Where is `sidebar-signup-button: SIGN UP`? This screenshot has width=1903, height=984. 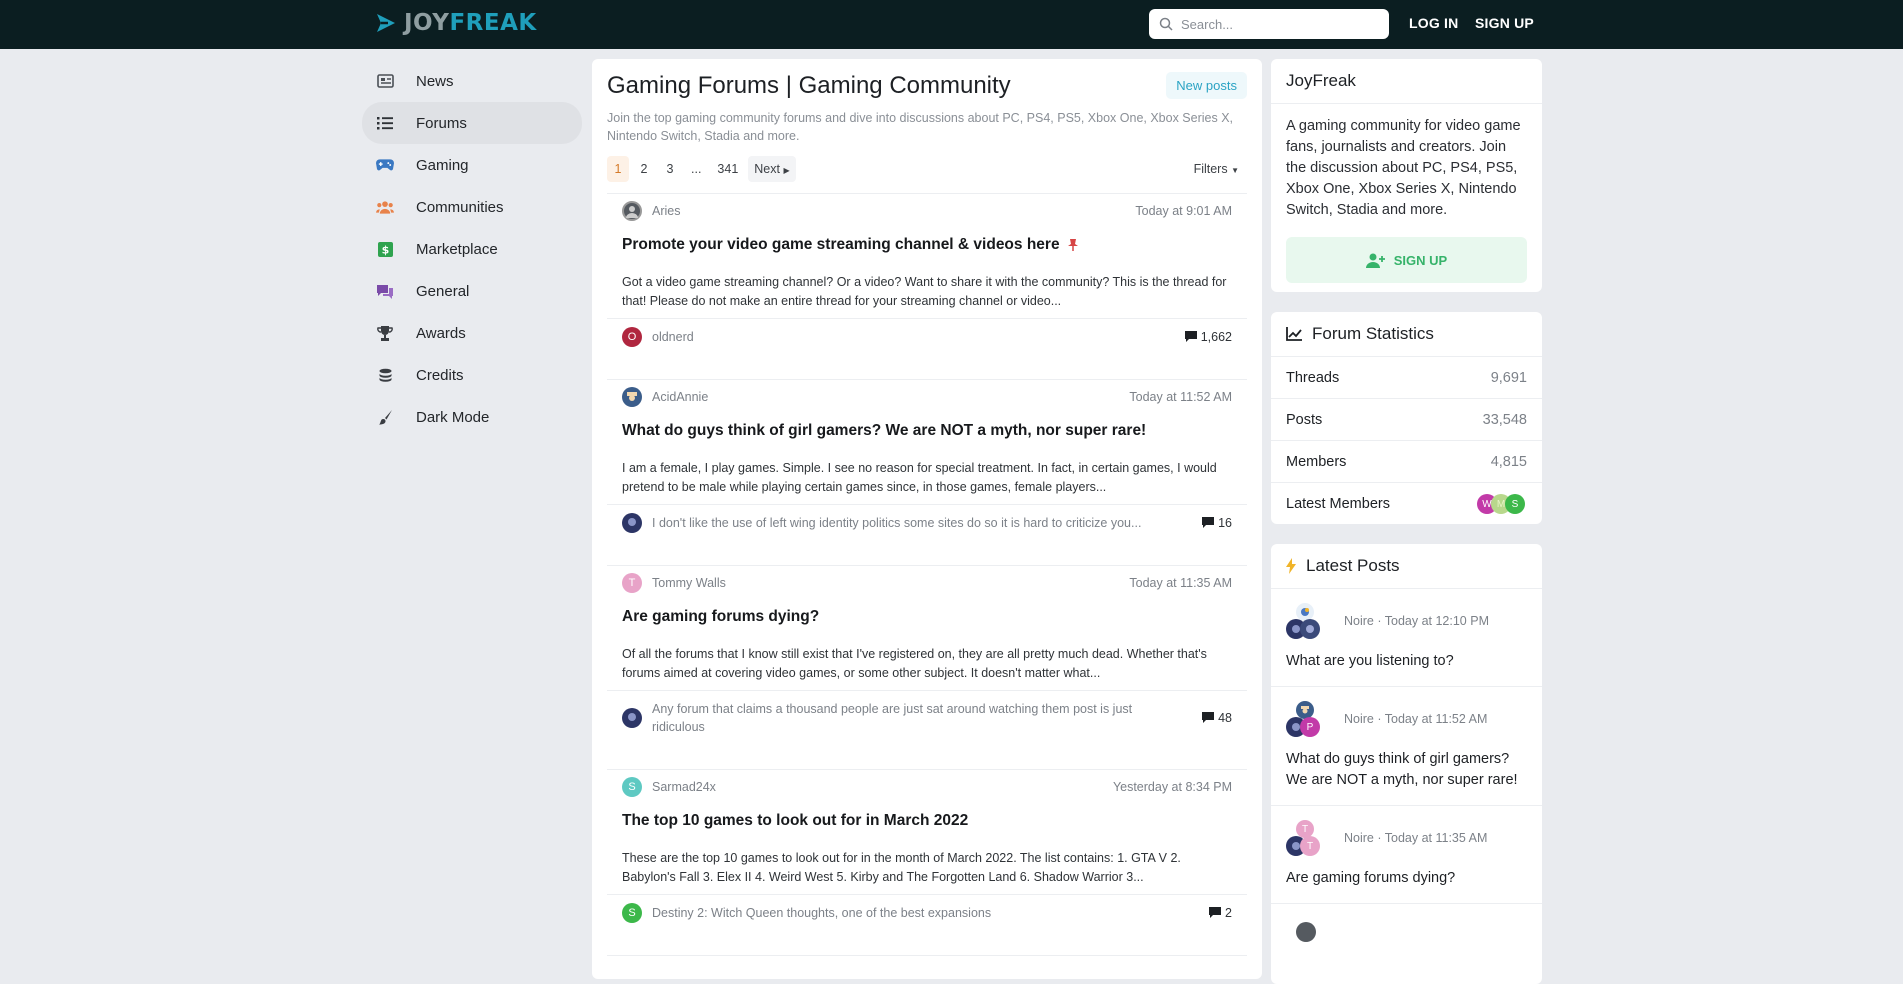 sidebar-signup-button: SIGN UP is located at coordinates (1406, 260).